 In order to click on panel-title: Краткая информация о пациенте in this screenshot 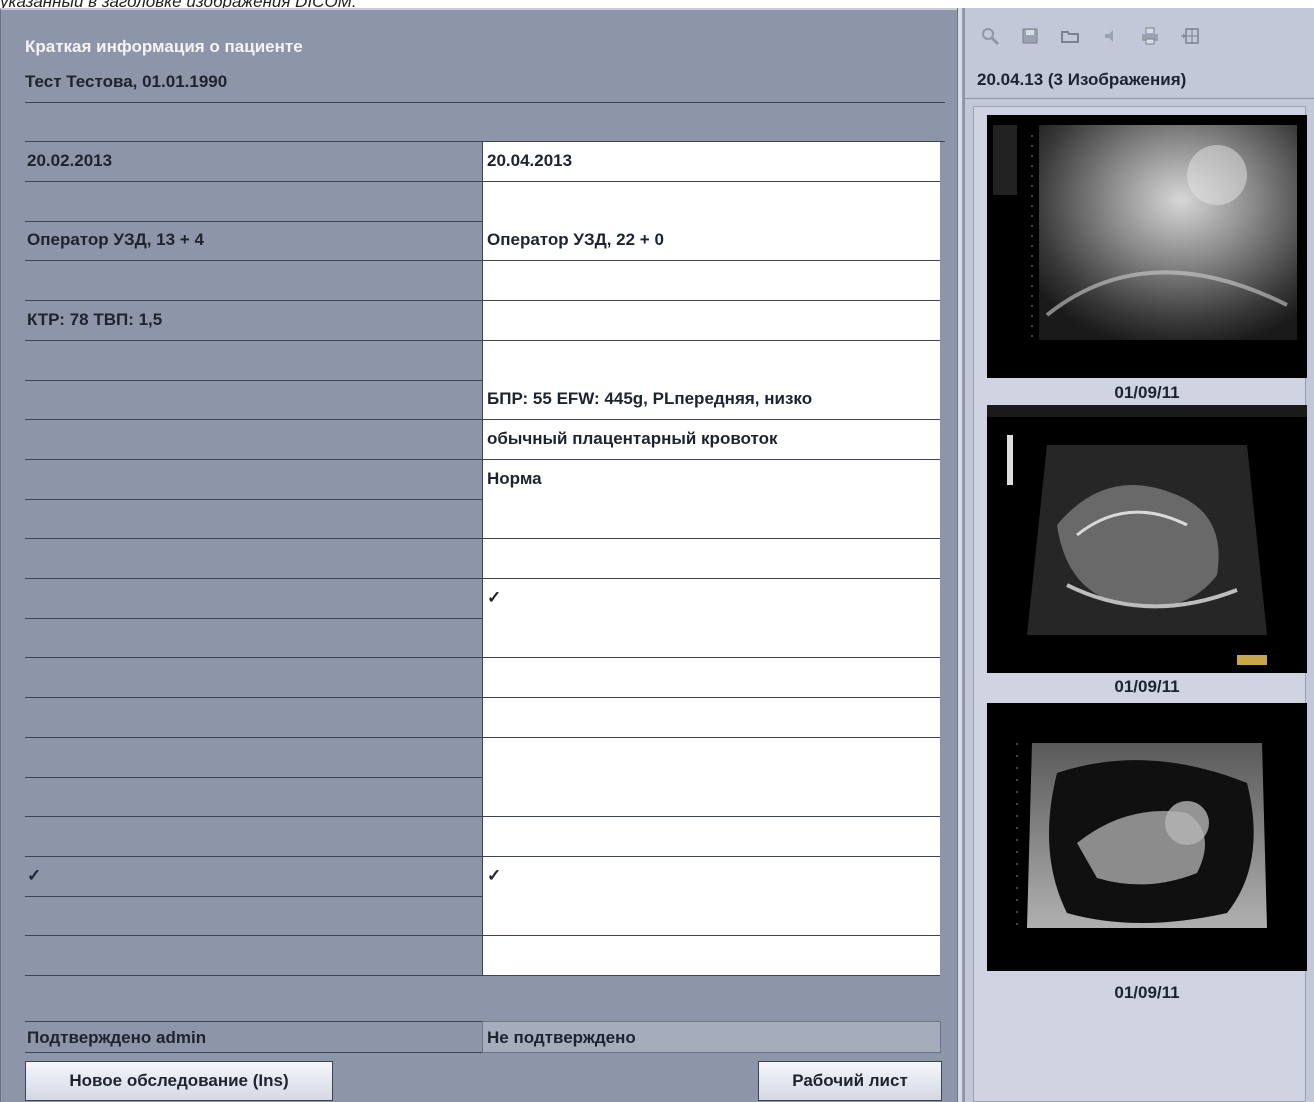, I will do `click(164, 46)`.